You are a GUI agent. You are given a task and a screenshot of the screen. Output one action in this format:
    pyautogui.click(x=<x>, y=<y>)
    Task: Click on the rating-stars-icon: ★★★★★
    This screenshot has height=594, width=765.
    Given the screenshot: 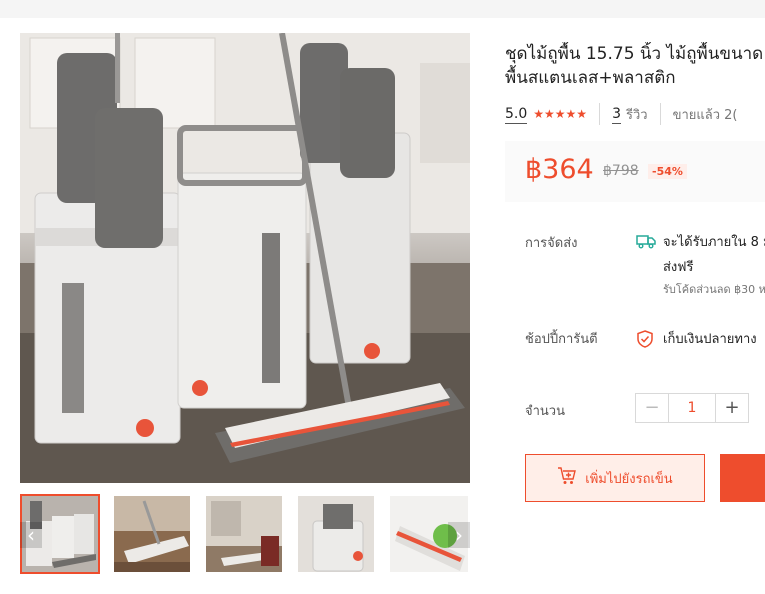 What is the action you would take?
    pyautogui.click(x=560, y=114)
    